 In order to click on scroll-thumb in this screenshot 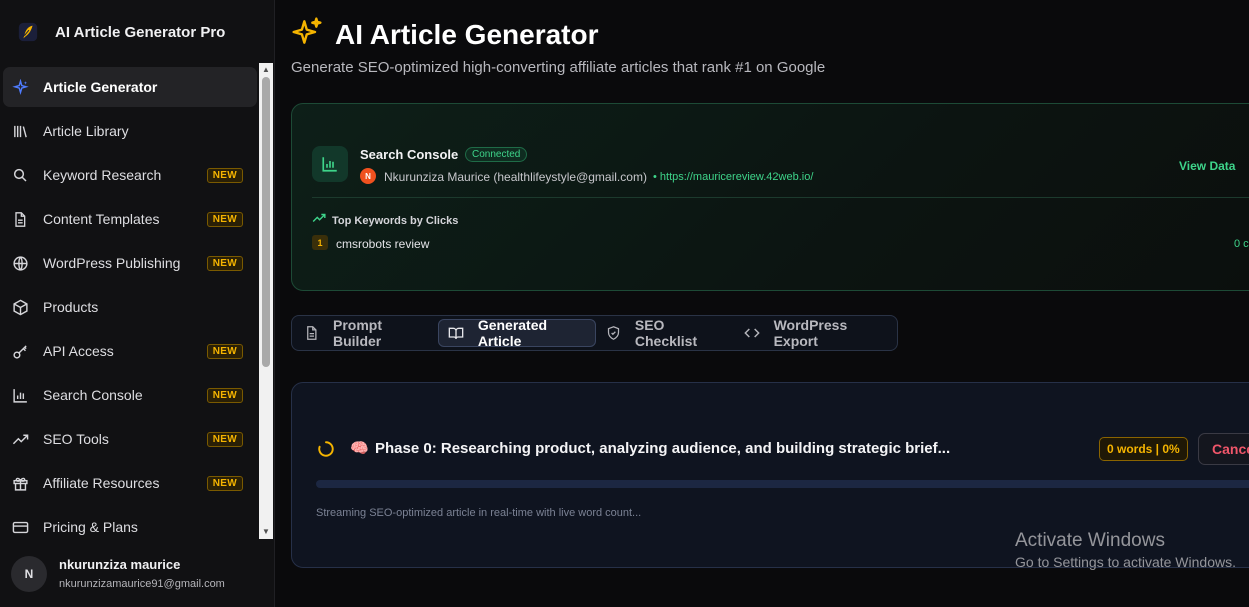, I will do `click(266, 222)`.